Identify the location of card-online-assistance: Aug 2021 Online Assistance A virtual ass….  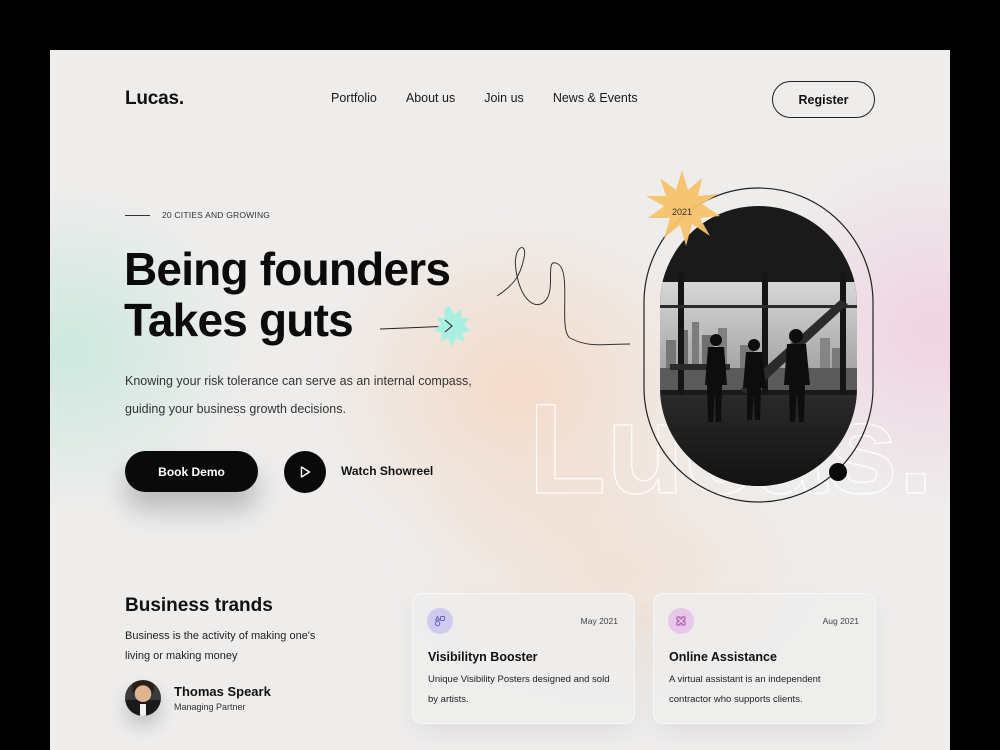
(764, 658).